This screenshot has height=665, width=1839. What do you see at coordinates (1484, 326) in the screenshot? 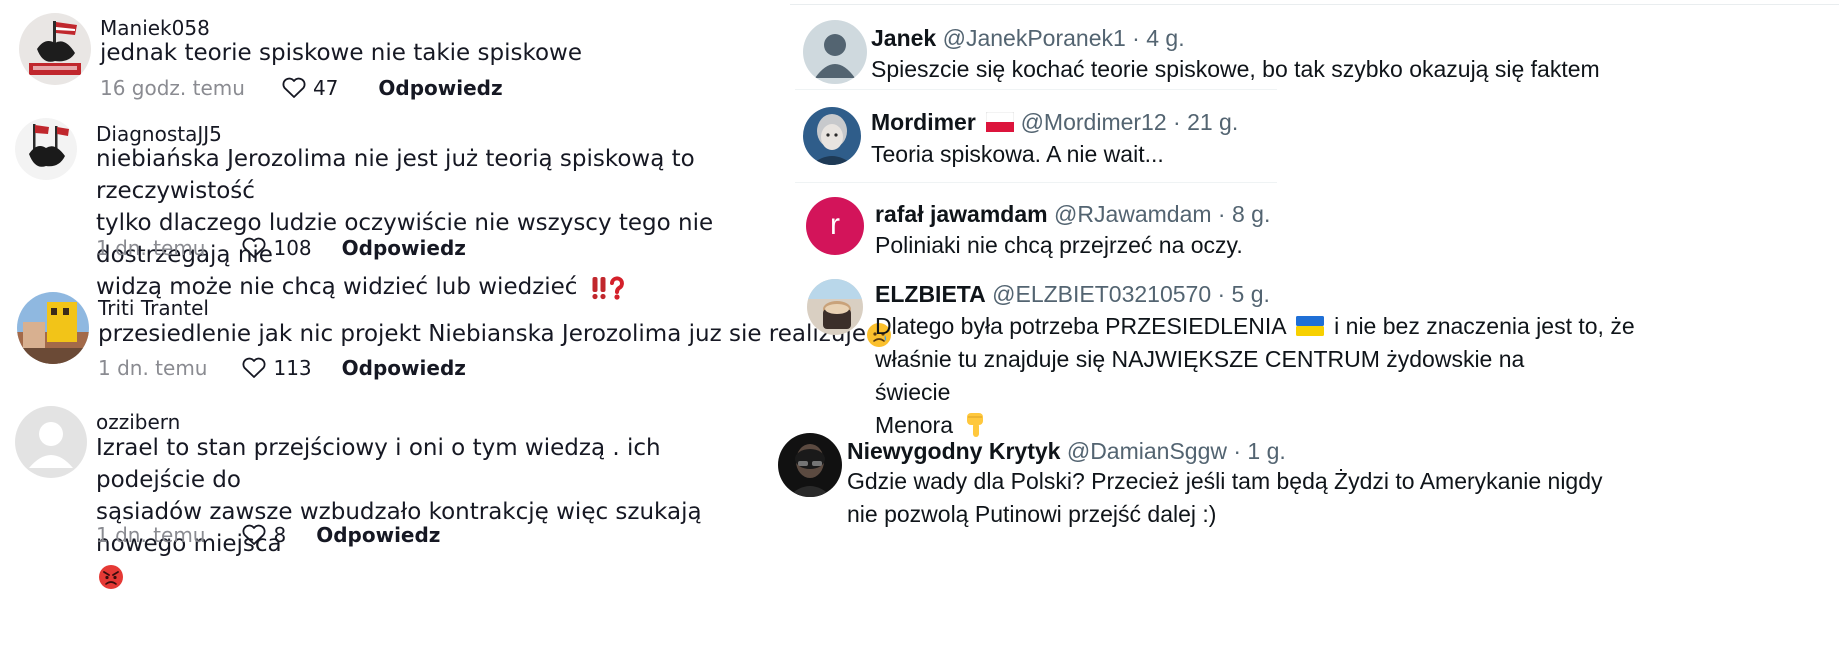
I see `post-text-part: i nie bez znaczenia jest to, że` at bounding box center [1484, 326].